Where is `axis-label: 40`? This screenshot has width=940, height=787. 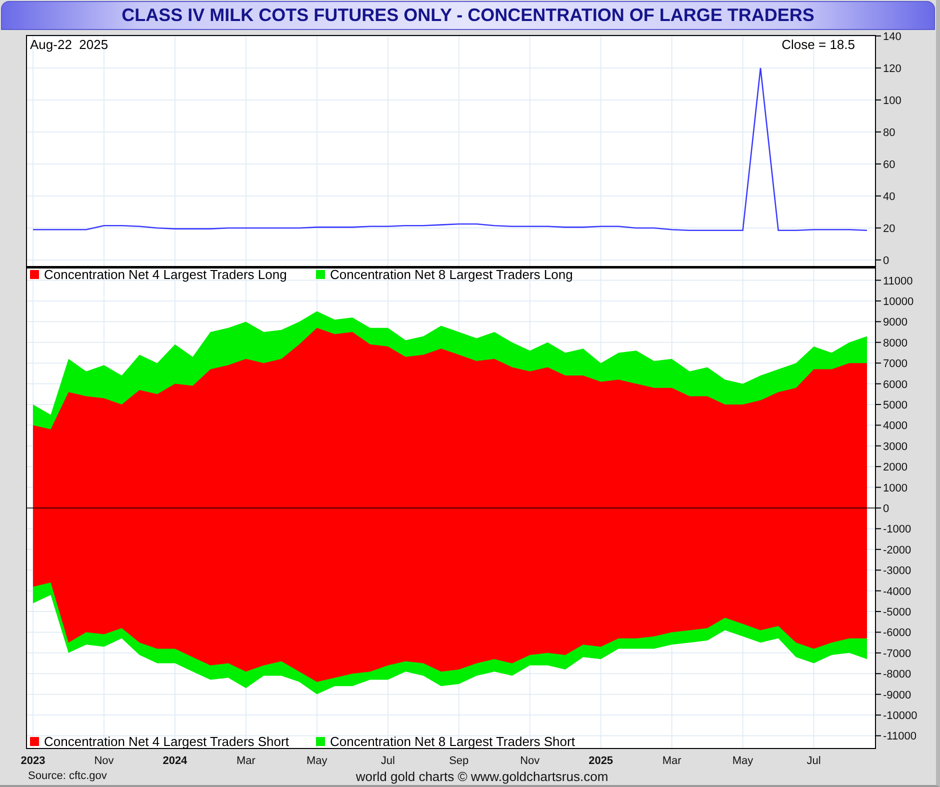
axis-label: 40 is located at coordinates (889, 196).